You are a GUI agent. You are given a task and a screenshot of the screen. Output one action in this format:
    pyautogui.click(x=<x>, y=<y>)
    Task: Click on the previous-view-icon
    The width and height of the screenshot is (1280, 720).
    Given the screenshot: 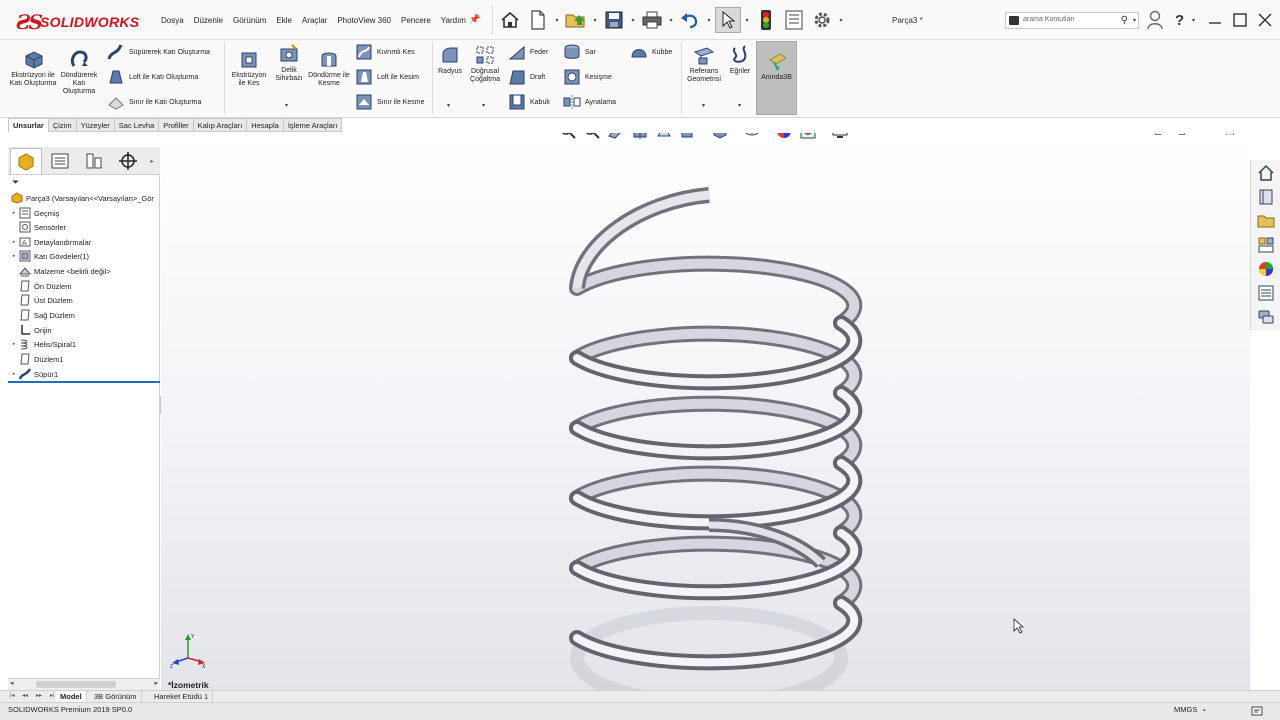 What is the action you would take?
    pyautogui.click(x=616, y=137)
    